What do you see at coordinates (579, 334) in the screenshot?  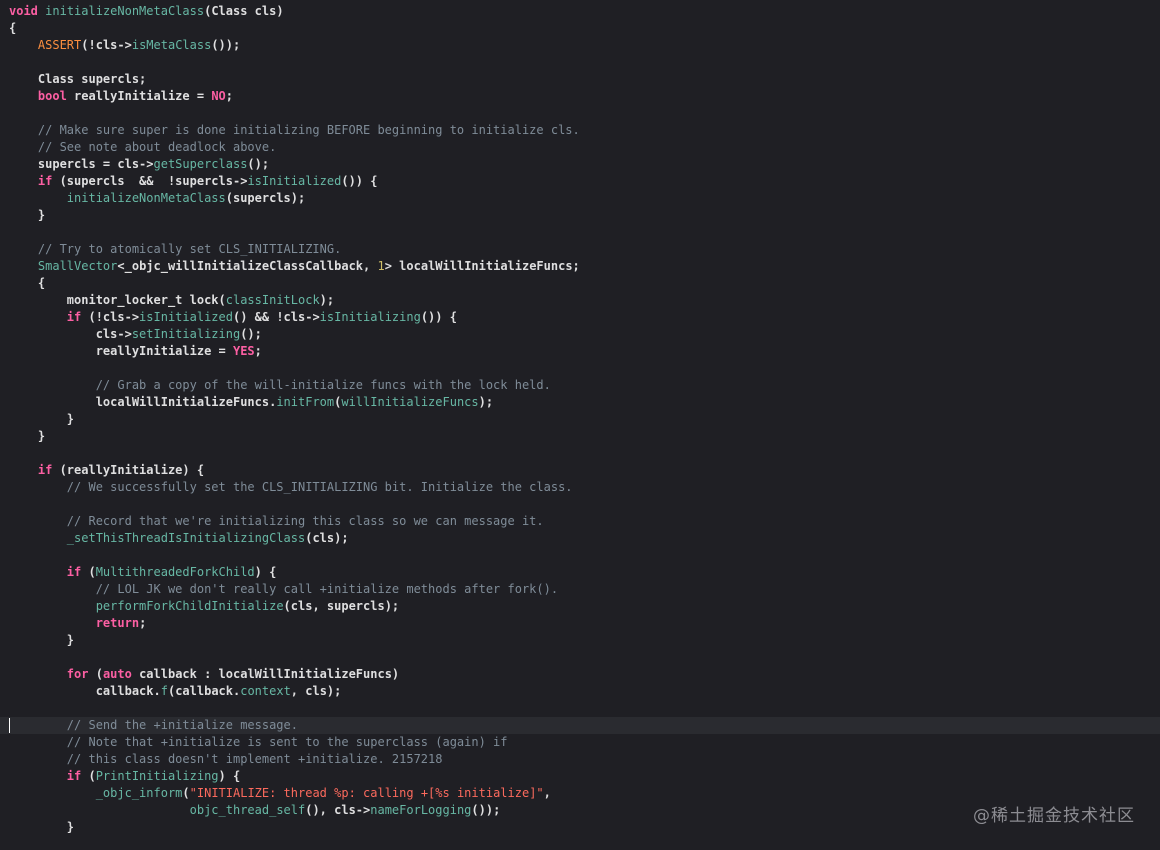 I see `code-line: cls->setInitializing();` at bounding box center [579, 334].